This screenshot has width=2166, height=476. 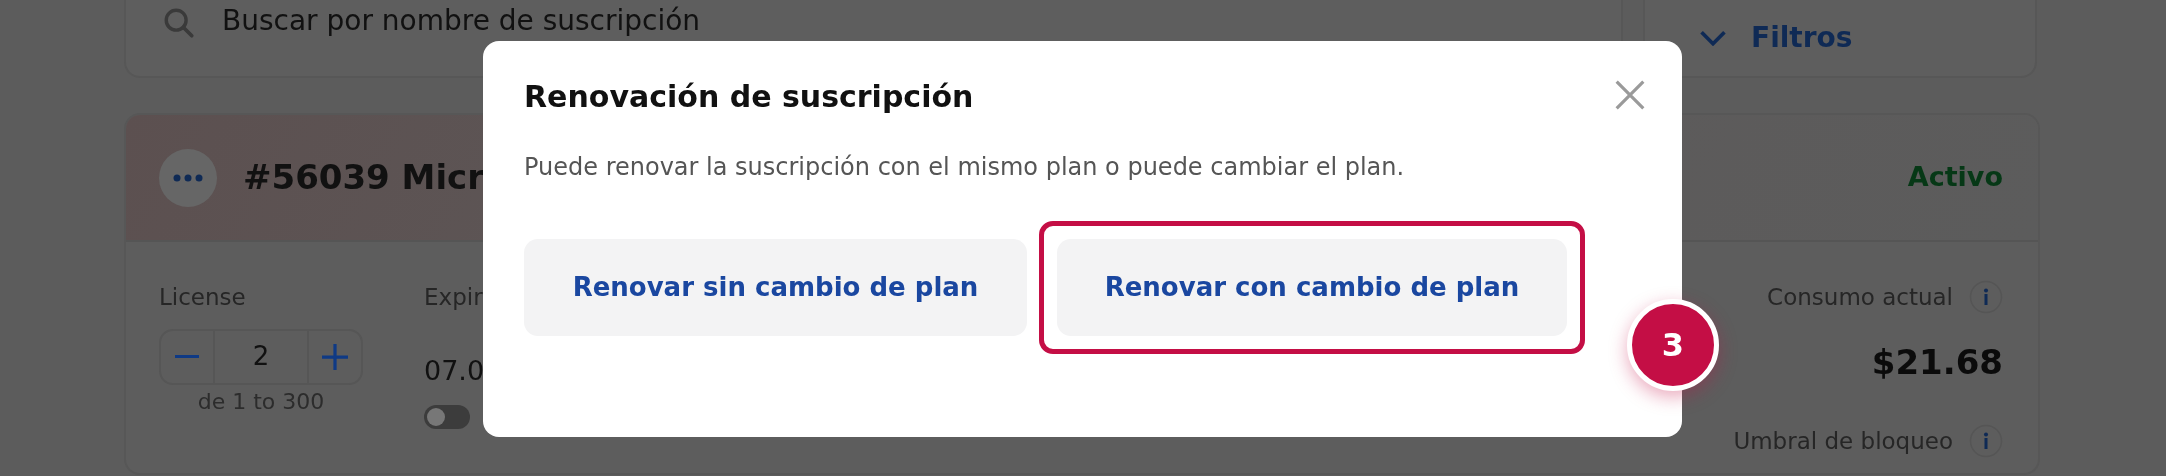 What do you see at coordinates (335, 356) in the screenshot?
I see `plus-icon` at bounding box center [335, 356].